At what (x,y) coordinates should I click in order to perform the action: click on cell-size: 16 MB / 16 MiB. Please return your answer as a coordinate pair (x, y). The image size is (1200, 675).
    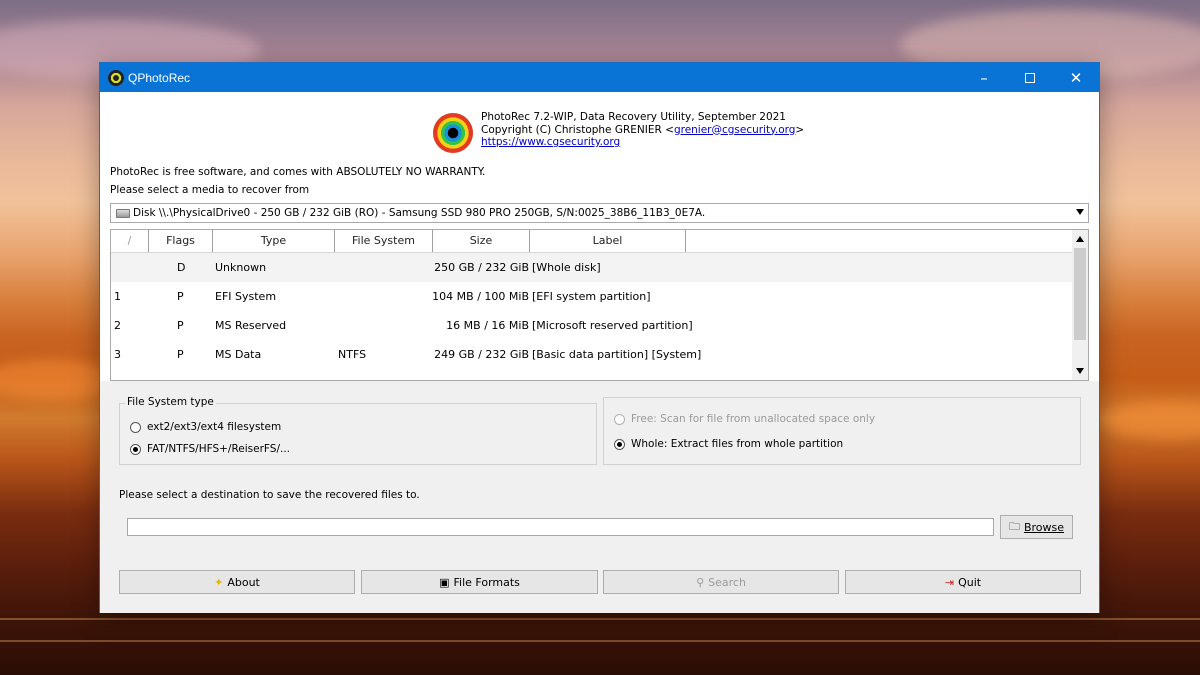
    Looking at the image, I should click on (487, 325).